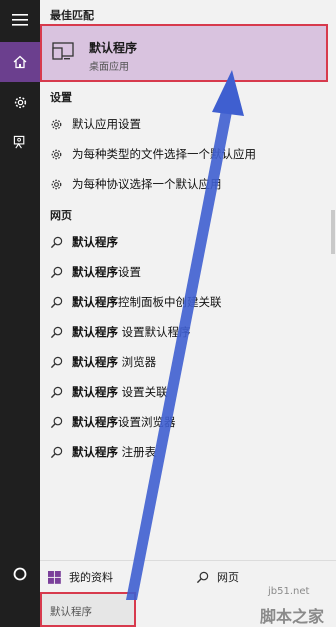 The height and width of the screenshot is (627, 336). Describe the element at coordinates (289, 591) in the screenshot. I see `watermark-url: jb51.net` at that location.